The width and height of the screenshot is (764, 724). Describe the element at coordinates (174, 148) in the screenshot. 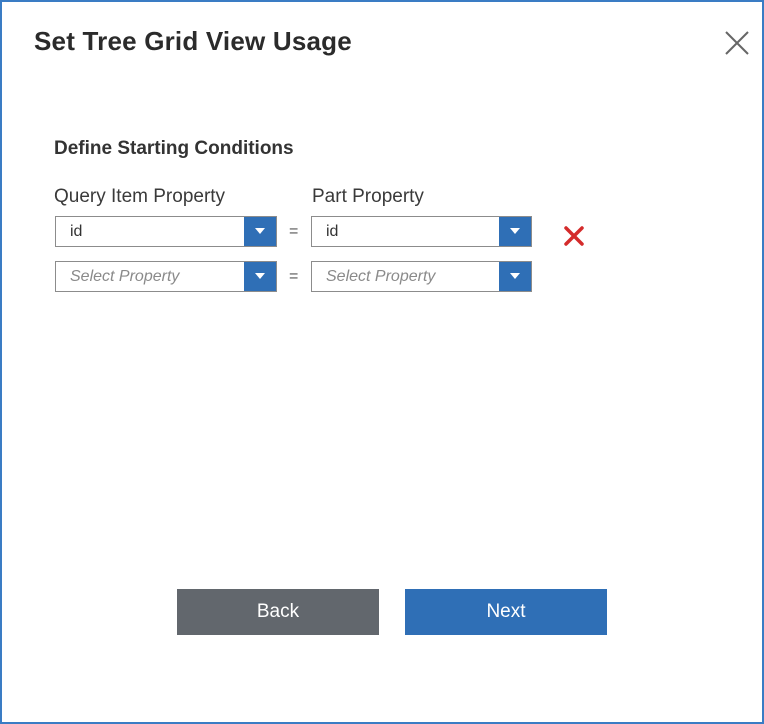

I see `section-heading: Define Starting Conditions` at that location.